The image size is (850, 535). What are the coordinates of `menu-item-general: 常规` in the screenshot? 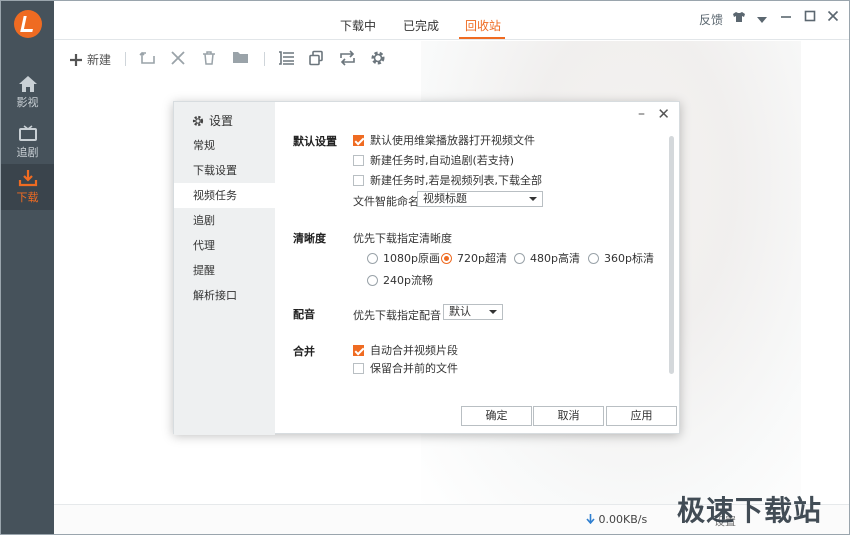 It's located at (224, 145).